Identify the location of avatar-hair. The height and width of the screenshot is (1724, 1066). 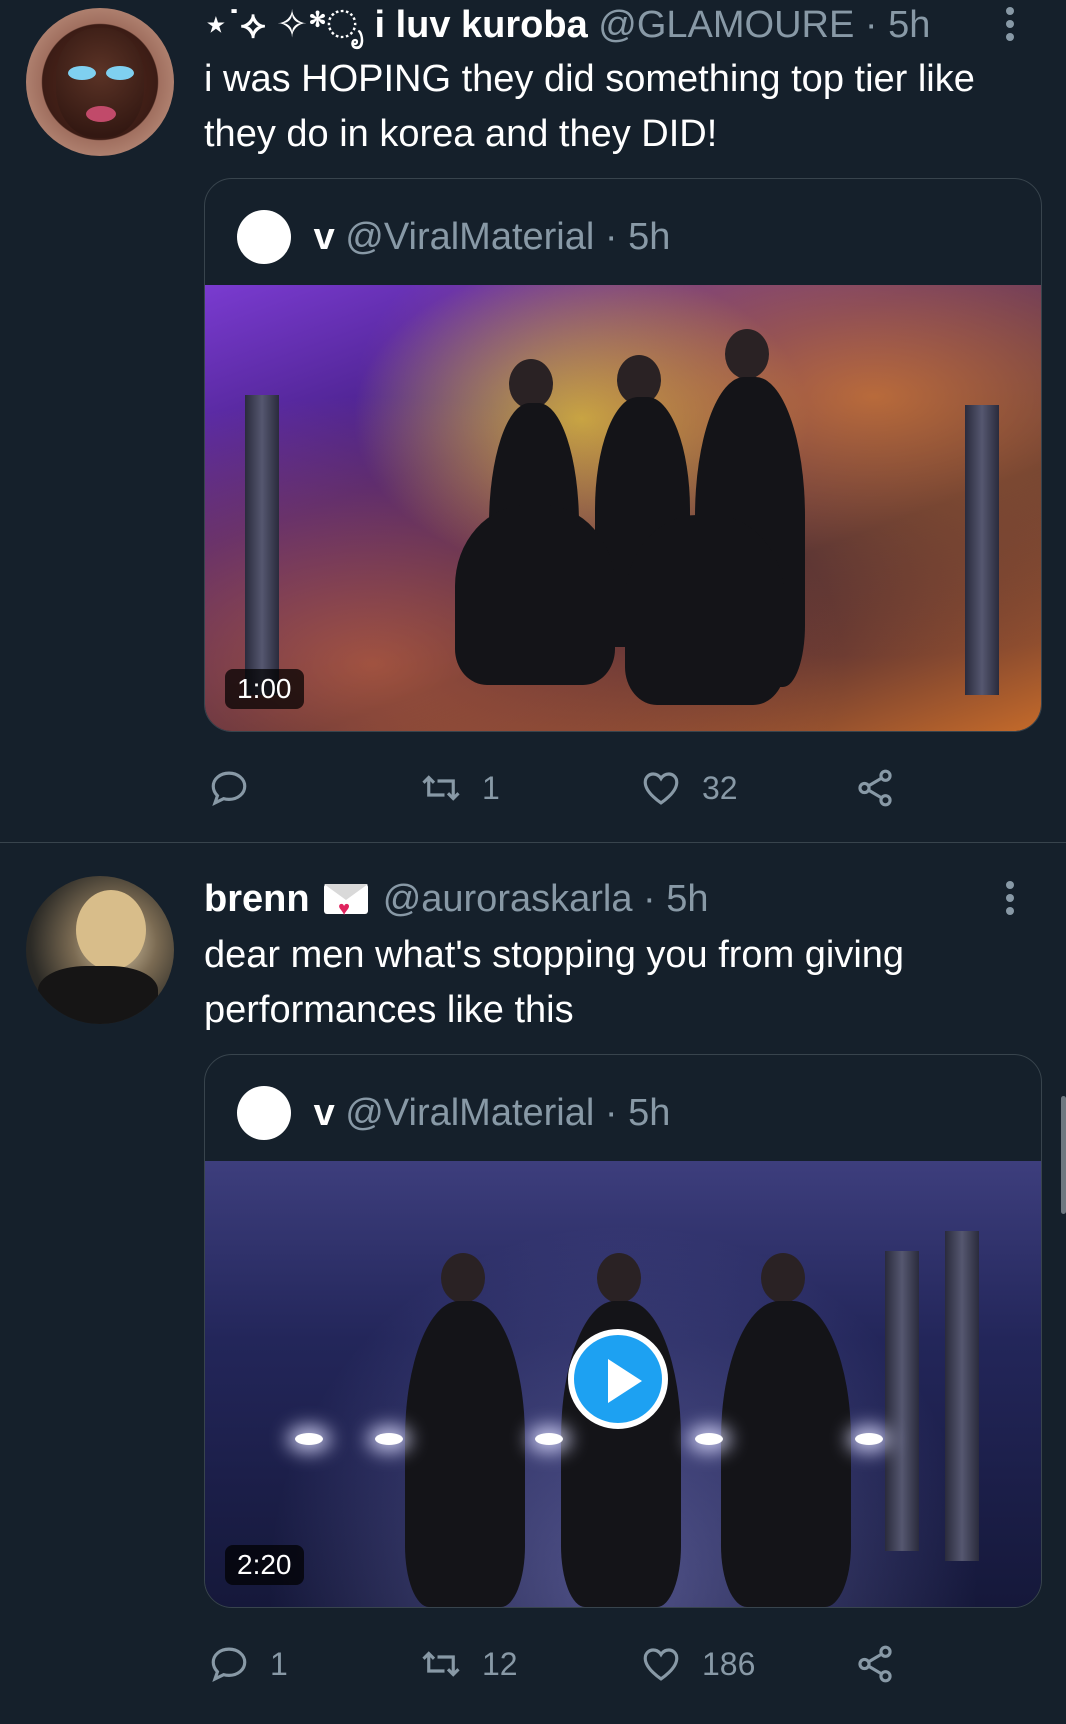
(111, 930).